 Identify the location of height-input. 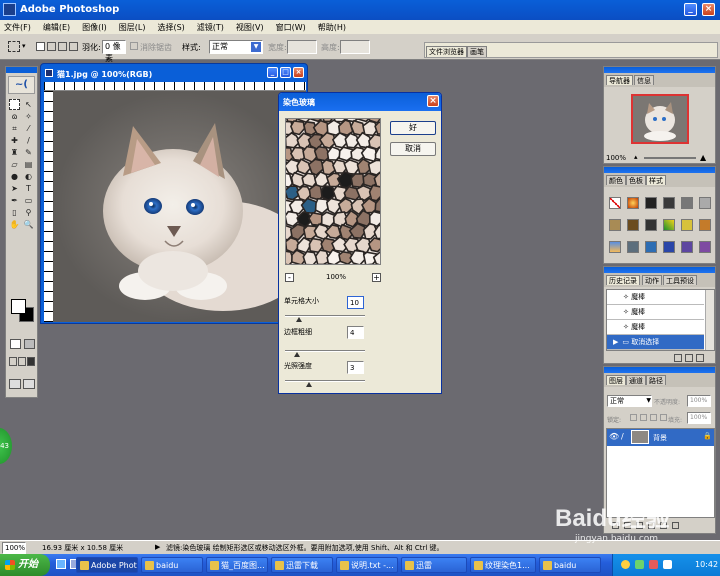
(355, 47).